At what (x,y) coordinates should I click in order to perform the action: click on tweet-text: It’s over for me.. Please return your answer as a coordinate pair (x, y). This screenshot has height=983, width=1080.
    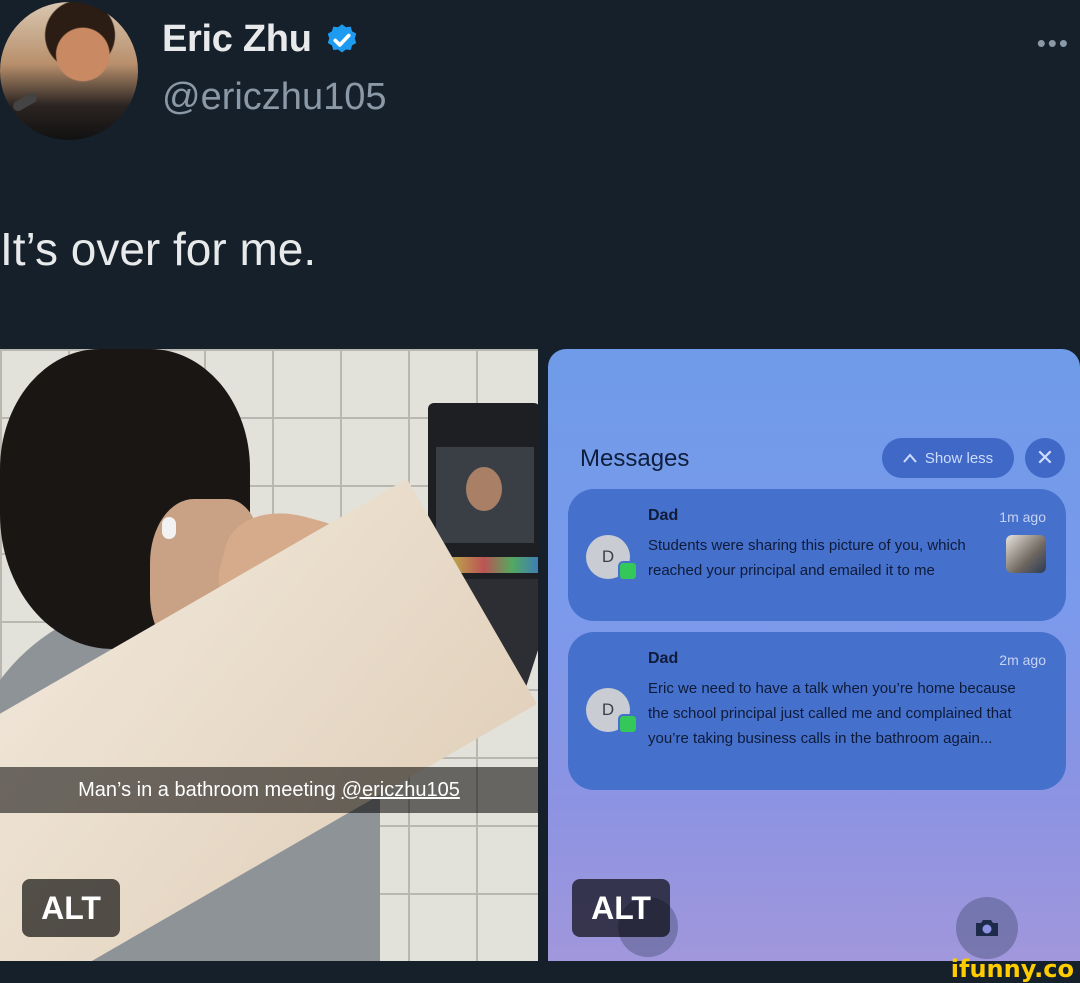
    Looking at the image, I should click on (158, 249).